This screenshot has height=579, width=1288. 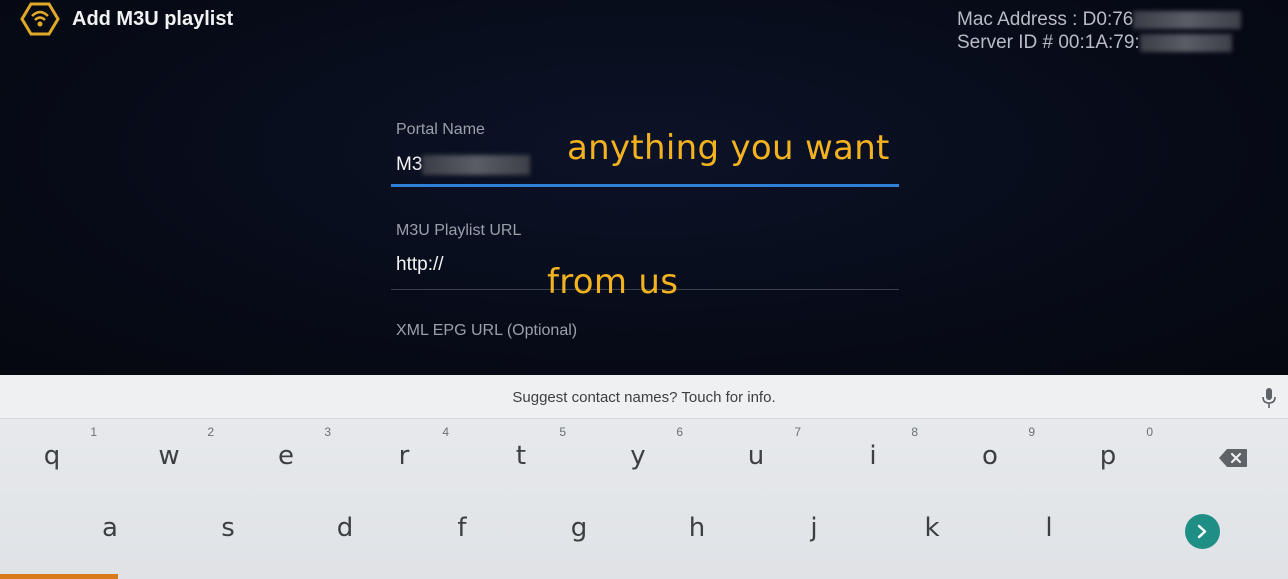 What do you see at coordinates (728, 148) in the screenshot?
I see `portal-hint-annotation: anything you want` at bounding box center [728, 148].